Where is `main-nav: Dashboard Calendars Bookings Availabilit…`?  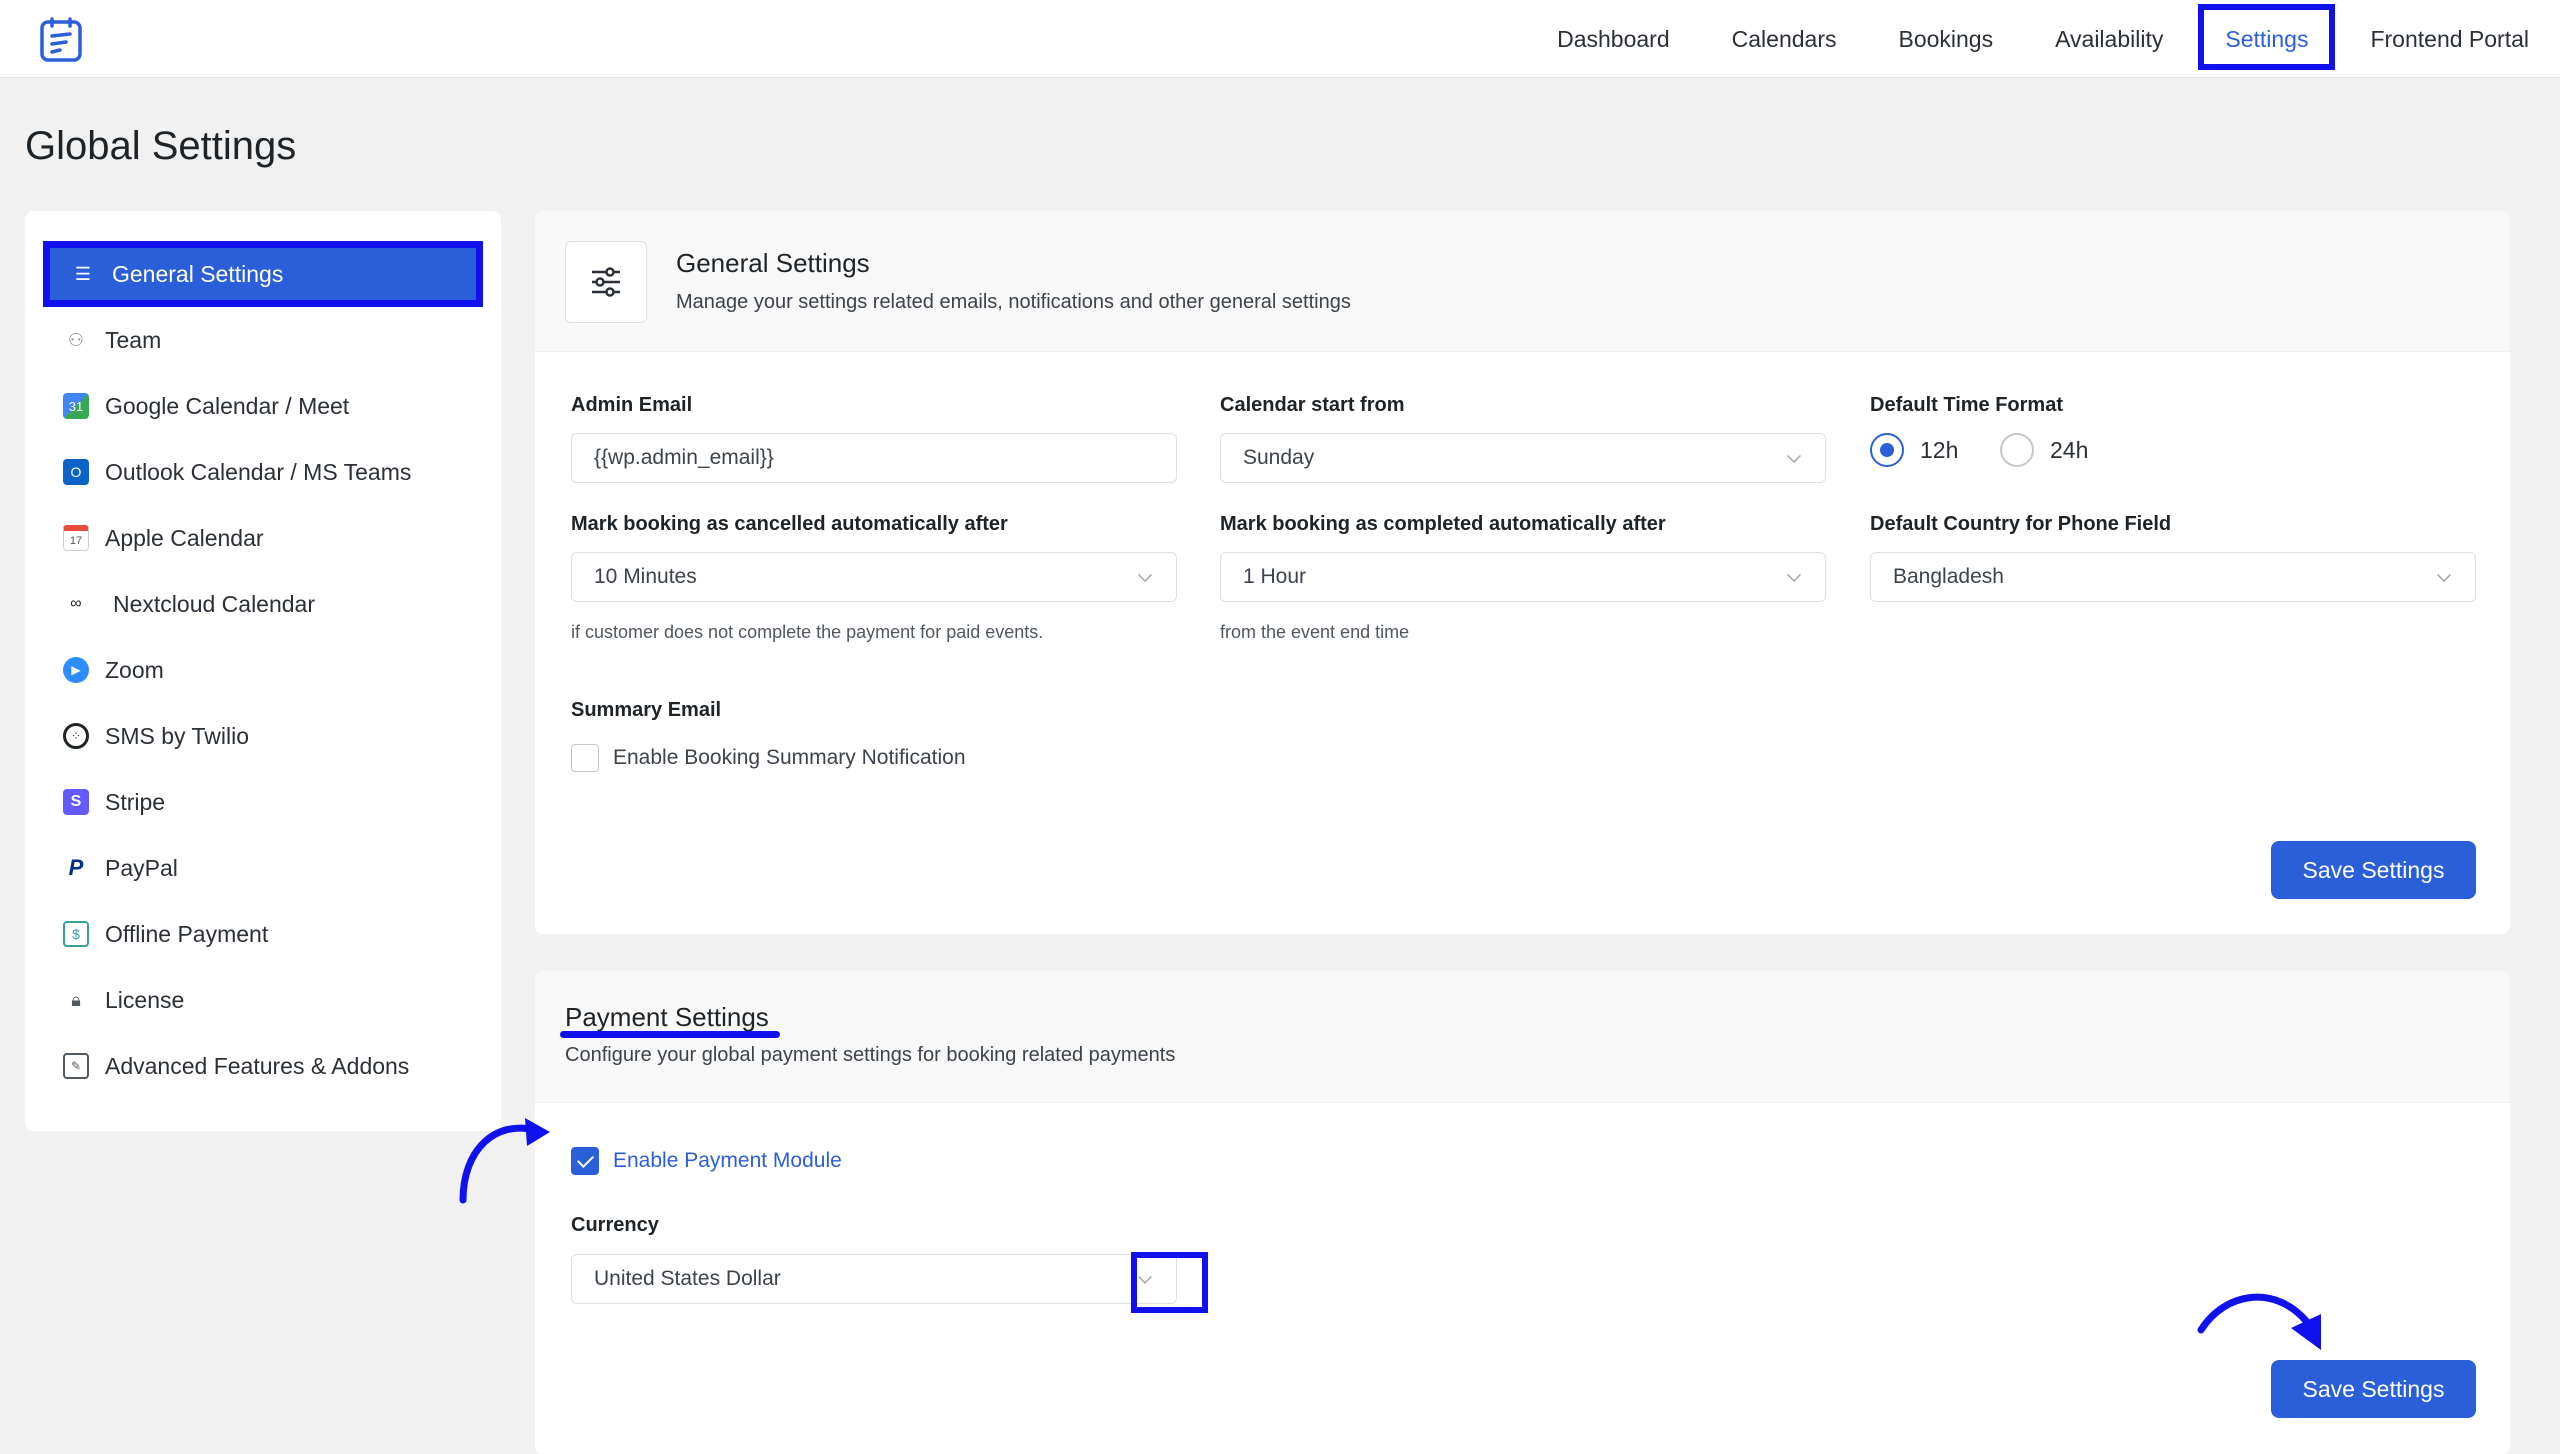
main-nav: Dashboard Calendars Bookings Availabilit… is located at coordinates (2043, 39).